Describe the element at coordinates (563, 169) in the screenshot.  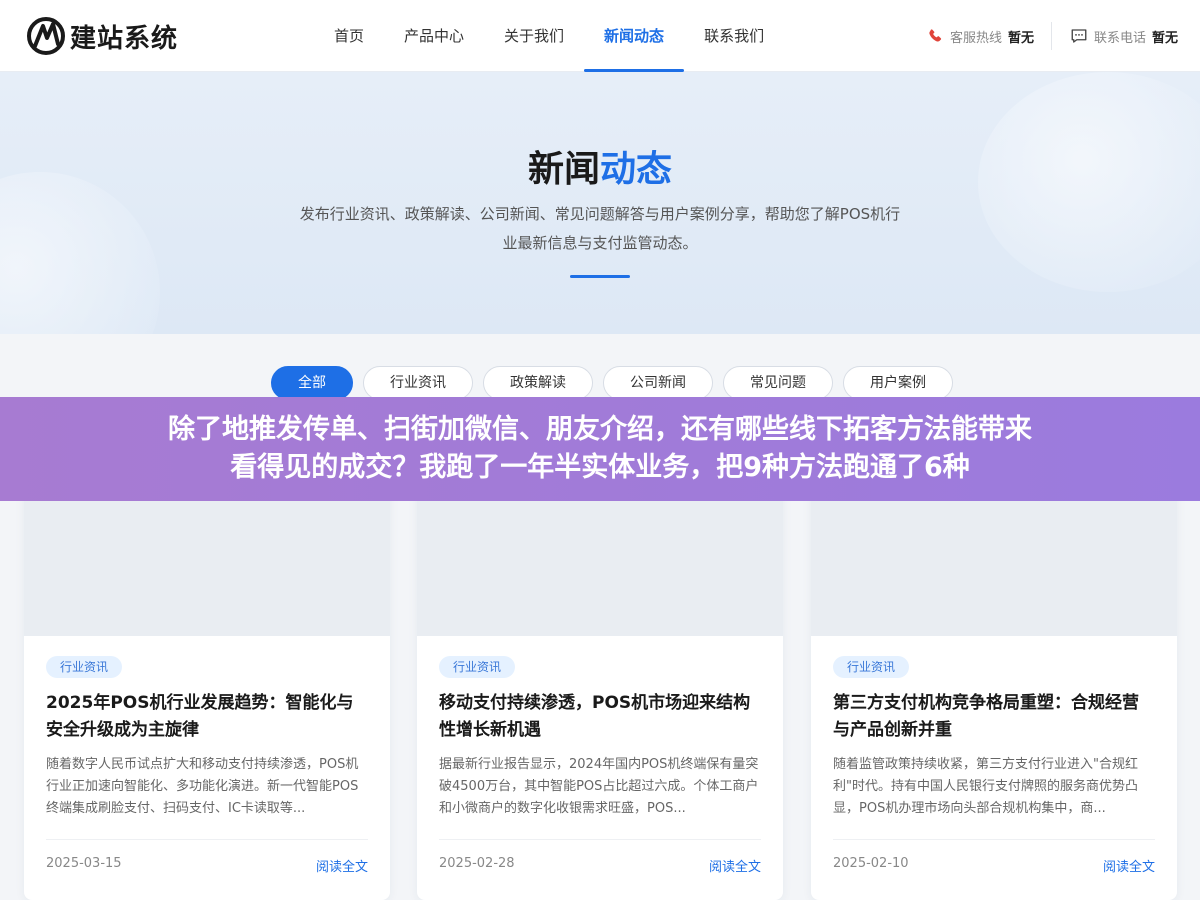
I see `page-title-main: 新闻` at that location.